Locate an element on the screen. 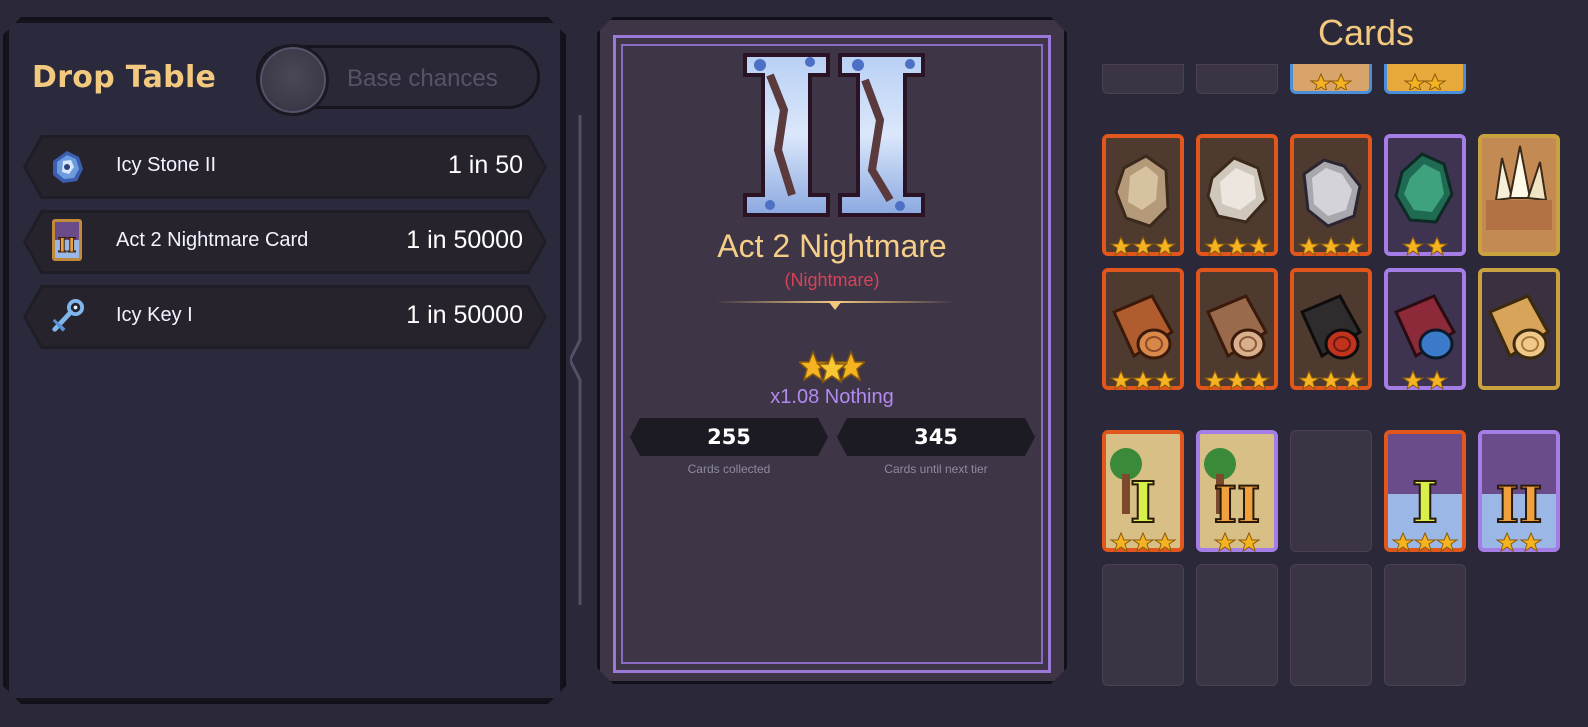 The image size is (1588, 727). drop-table-title: Drop Table is located at coordinates (124, 77).